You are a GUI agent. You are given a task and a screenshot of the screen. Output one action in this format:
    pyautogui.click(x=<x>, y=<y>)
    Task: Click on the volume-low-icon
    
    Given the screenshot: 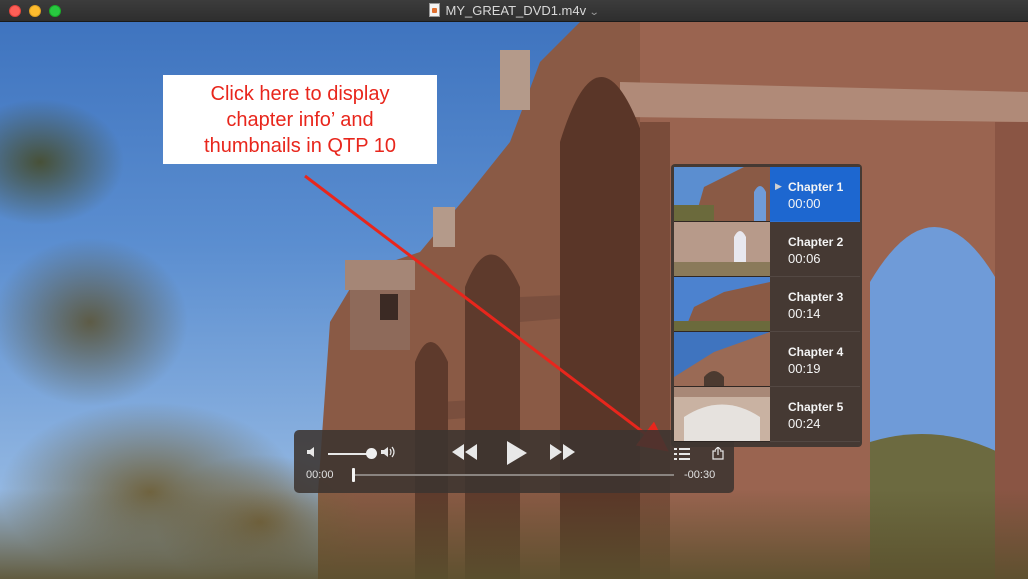 What is the action you would take?
    pyautogui.click(x=312, y=453)
    